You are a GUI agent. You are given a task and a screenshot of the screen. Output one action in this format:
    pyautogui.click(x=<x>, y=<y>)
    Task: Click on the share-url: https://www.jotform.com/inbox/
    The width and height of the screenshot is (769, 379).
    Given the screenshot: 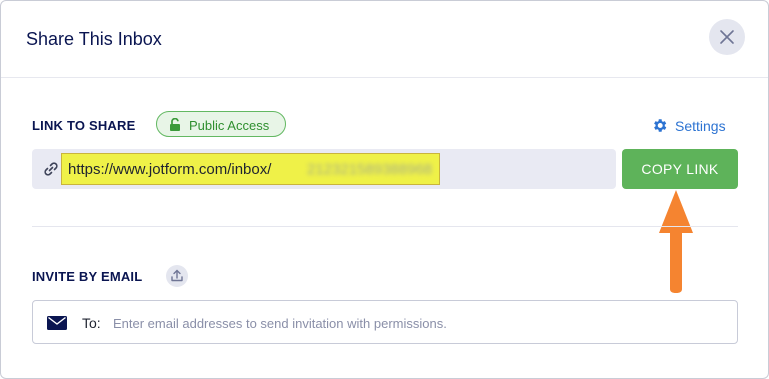 What is the action you would take?
    pyautogui.click(x=169, y=169)
    